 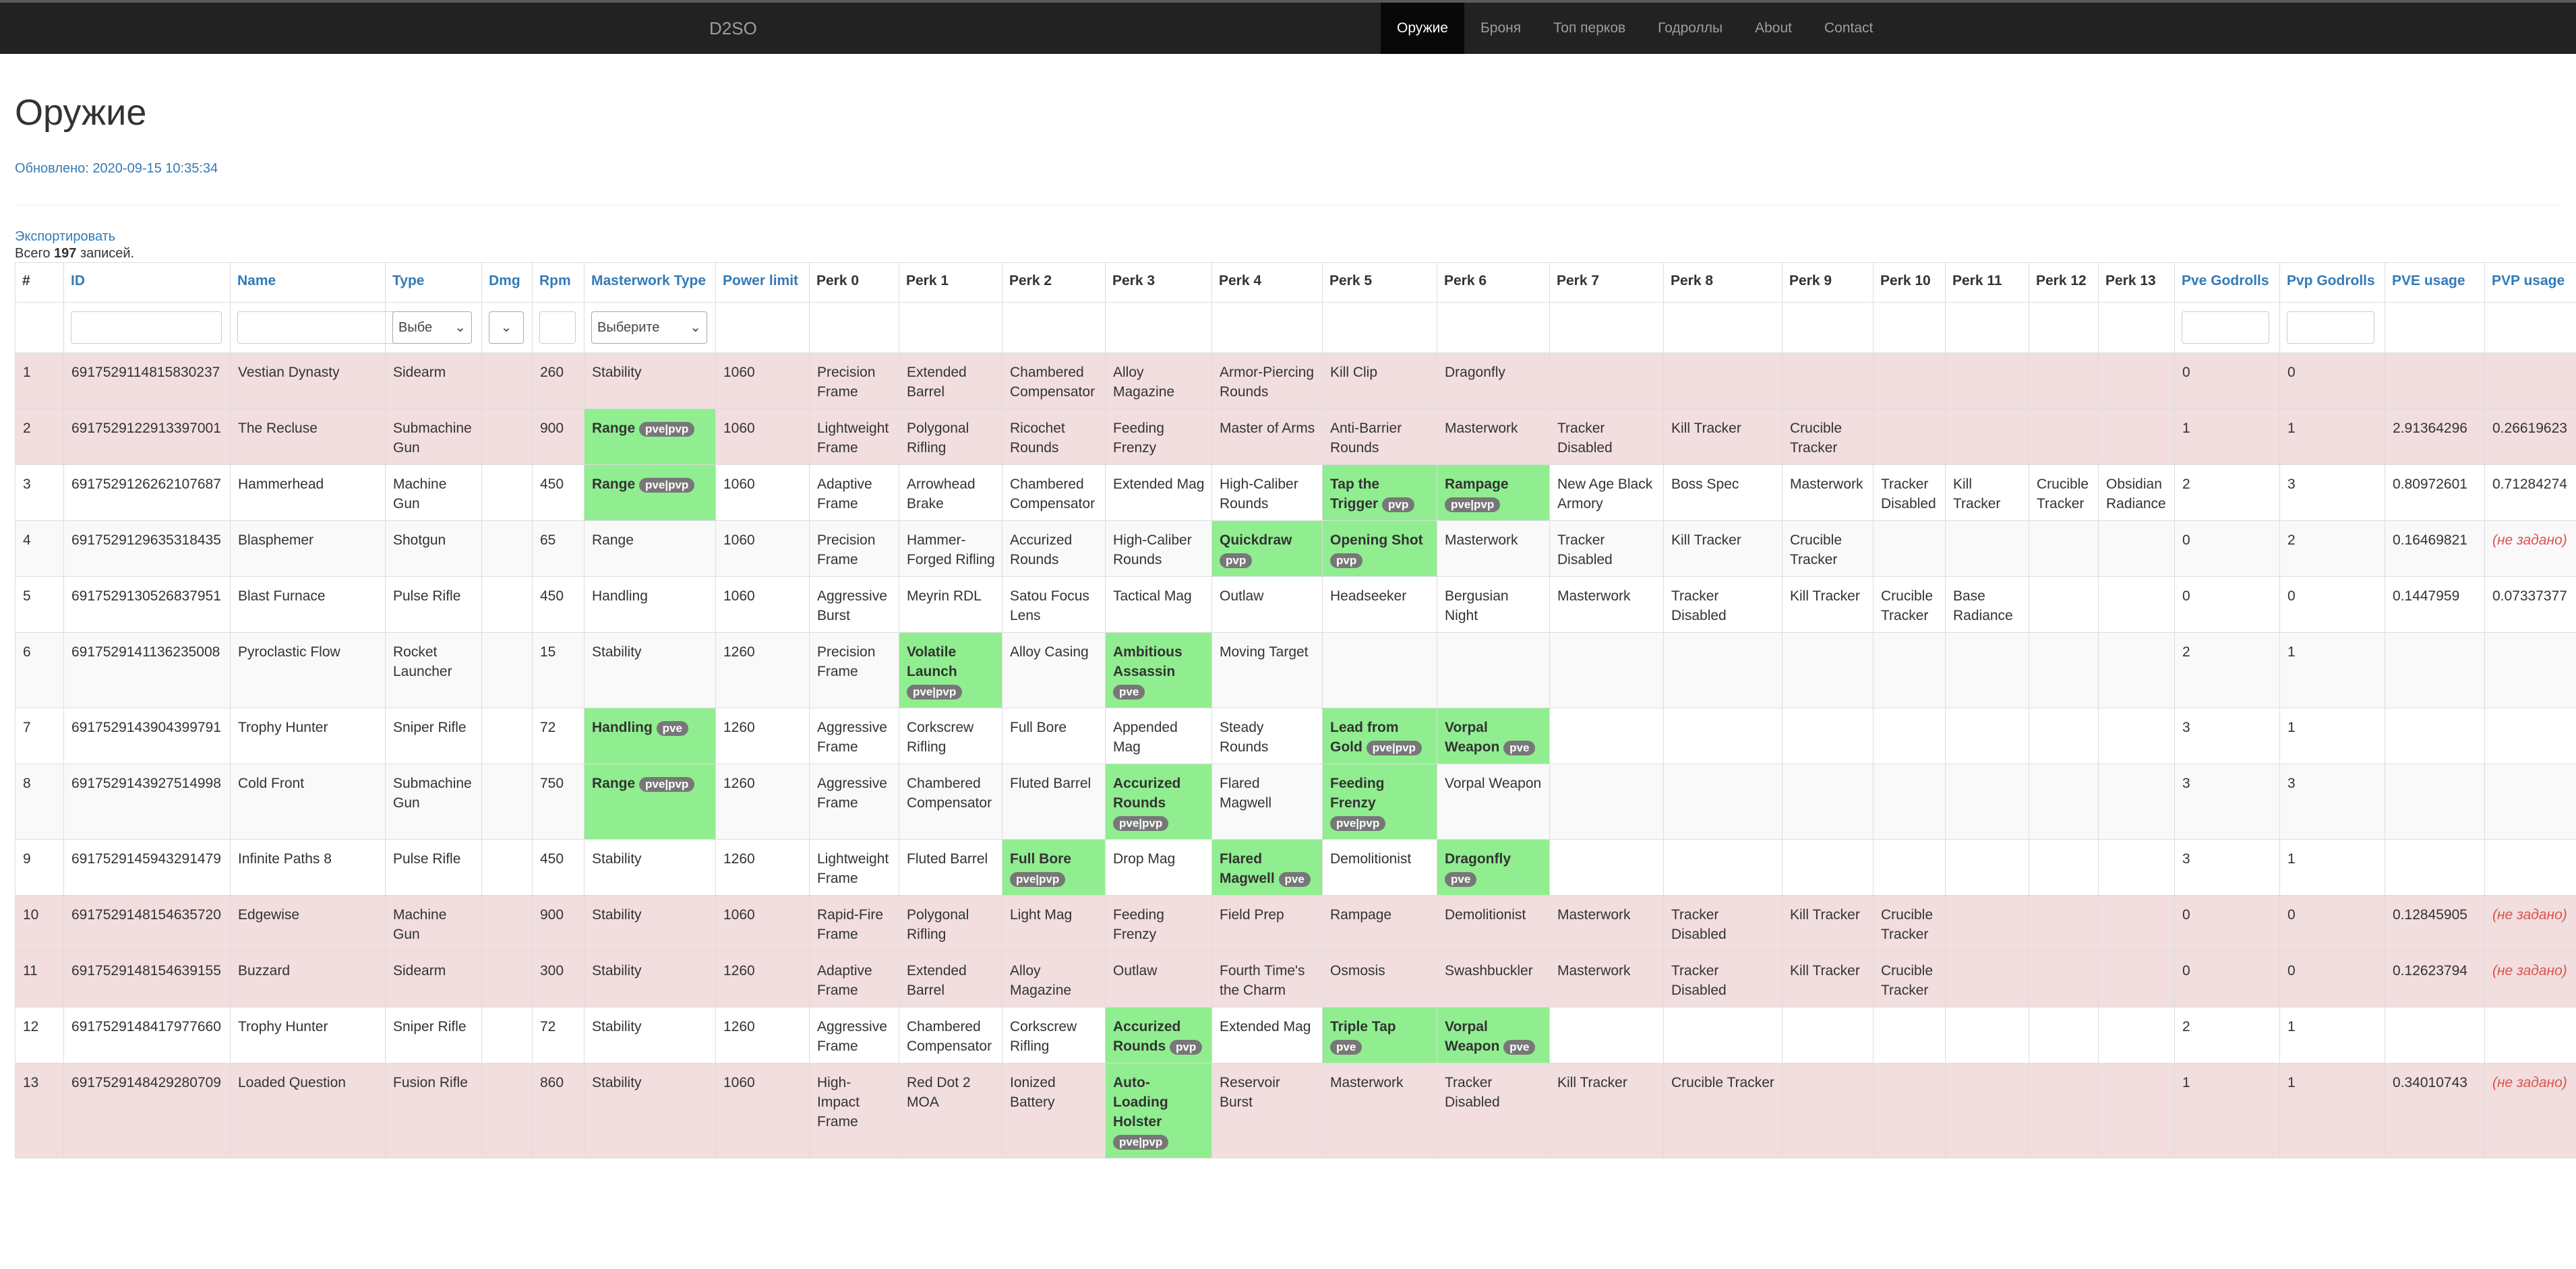 I want to click on table-cell: Rocket Launcher, so click(x=433, y=670).